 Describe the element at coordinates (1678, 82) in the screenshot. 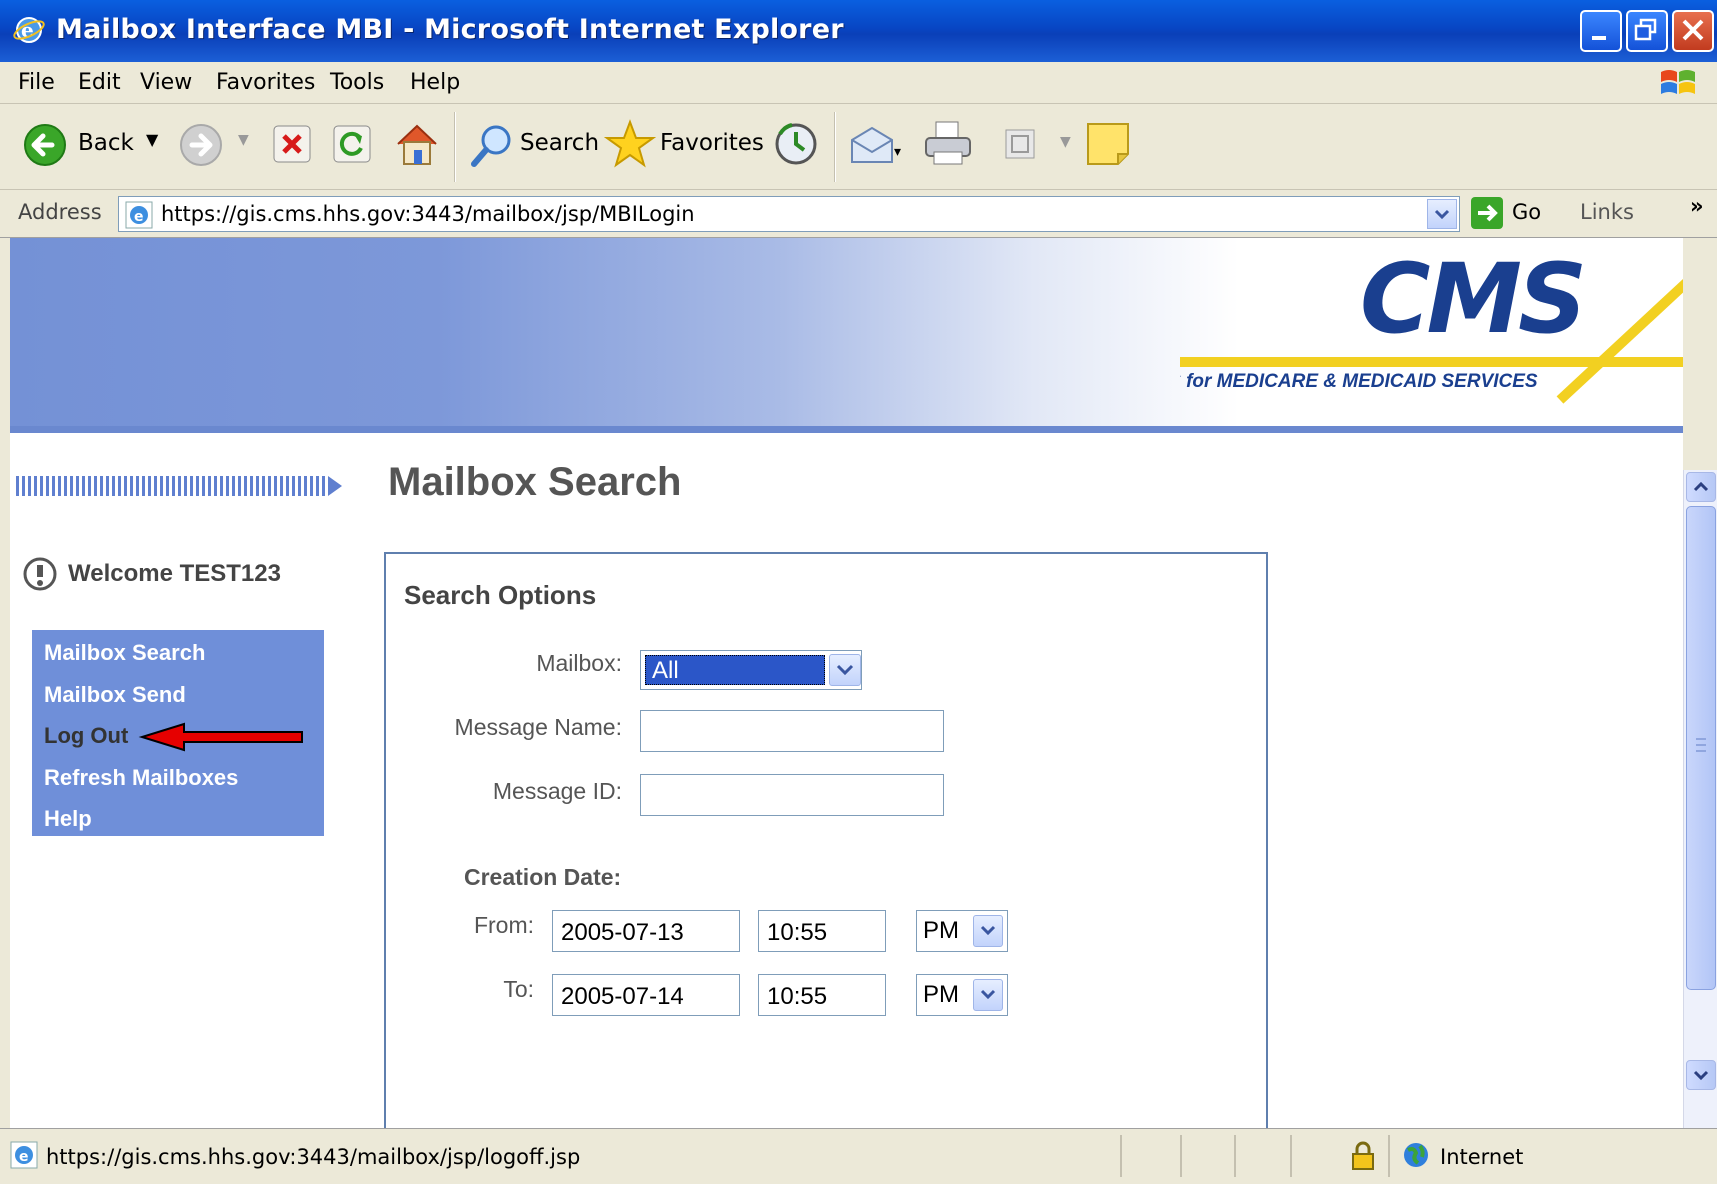

I see `windows-logo-icon` at that location.